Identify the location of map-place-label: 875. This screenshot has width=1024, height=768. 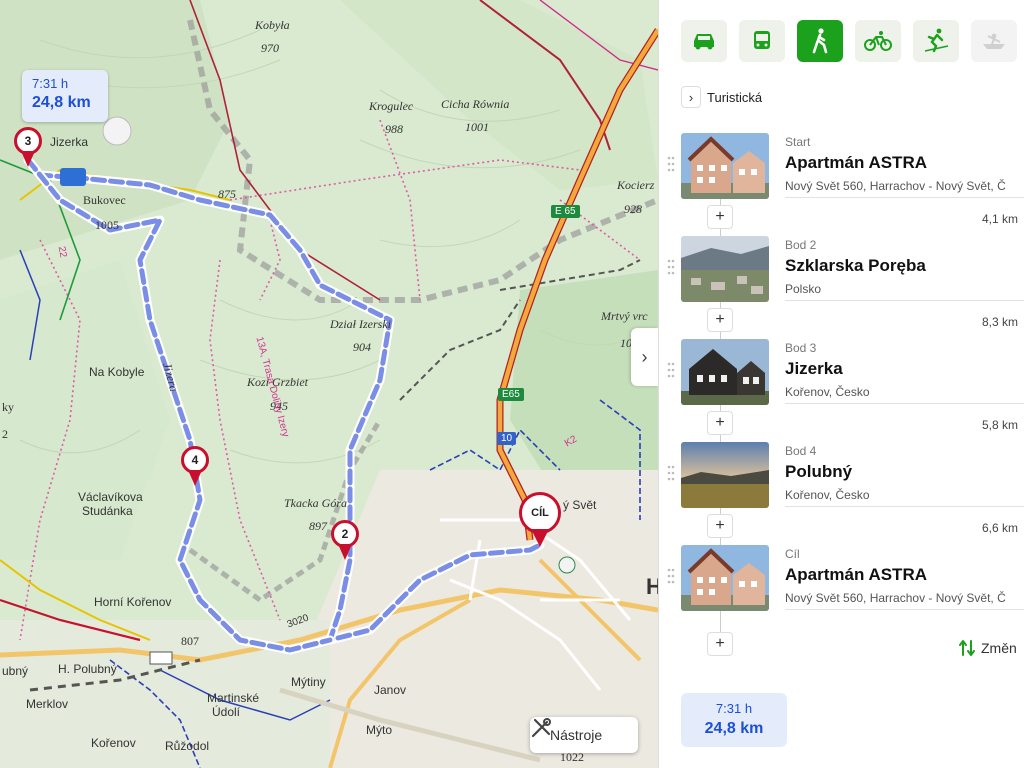
(227, 194).